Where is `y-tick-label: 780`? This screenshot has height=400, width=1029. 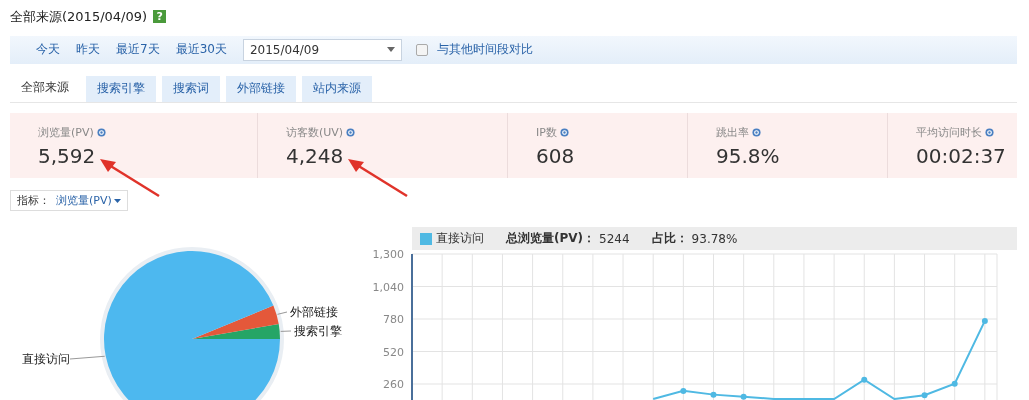 y-tick-label: 780 is located at coordinates (393, 320).